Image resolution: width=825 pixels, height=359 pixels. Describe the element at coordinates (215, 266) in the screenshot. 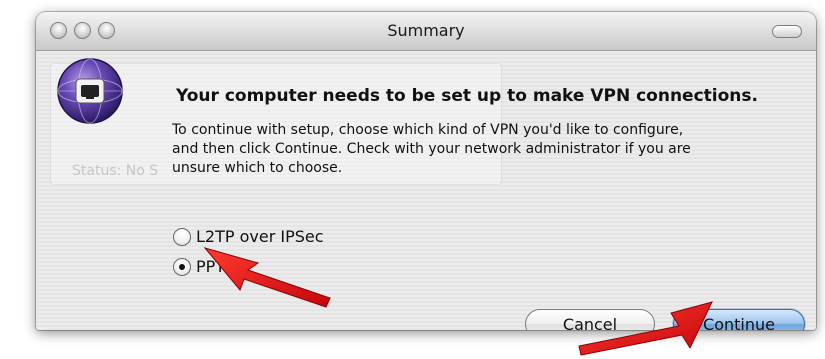

I see `radio-label-pptp: PPTP` at that location.